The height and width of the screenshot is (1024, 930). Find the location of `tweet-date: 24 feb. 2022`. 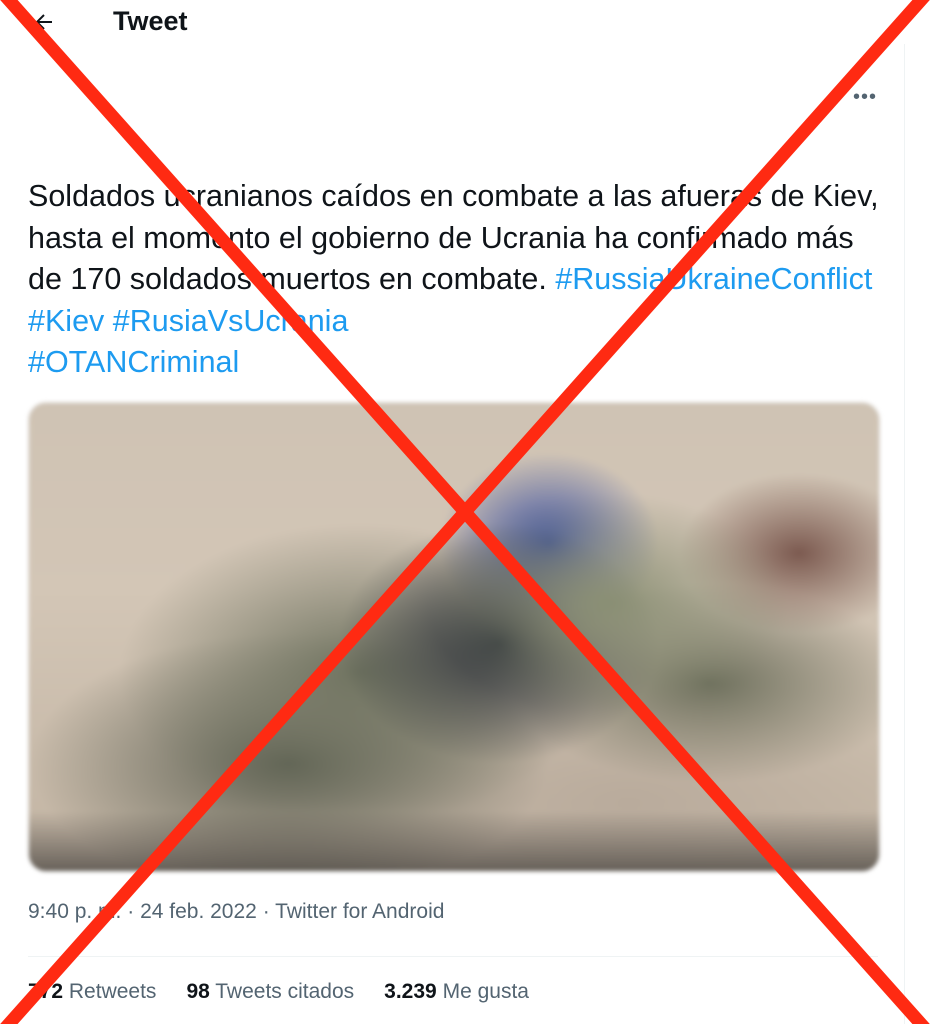

tweet-date: 24 feb. 2022 is located at coordinates (198, 911).